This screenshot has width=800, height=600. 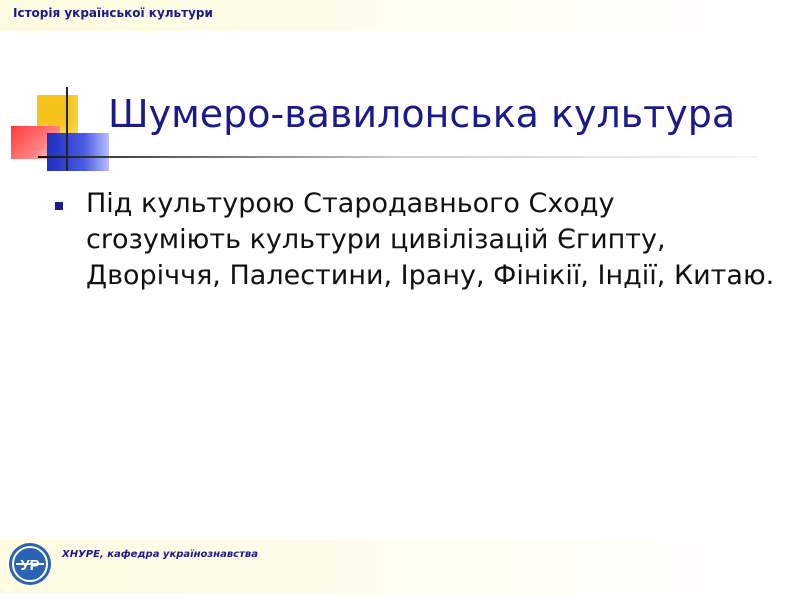 What do you see at coordinates (160, 554) in the screenshot?
I see `department-label: ХНУРЕ, кафедра українознавства` at bounding box center [160, 554].